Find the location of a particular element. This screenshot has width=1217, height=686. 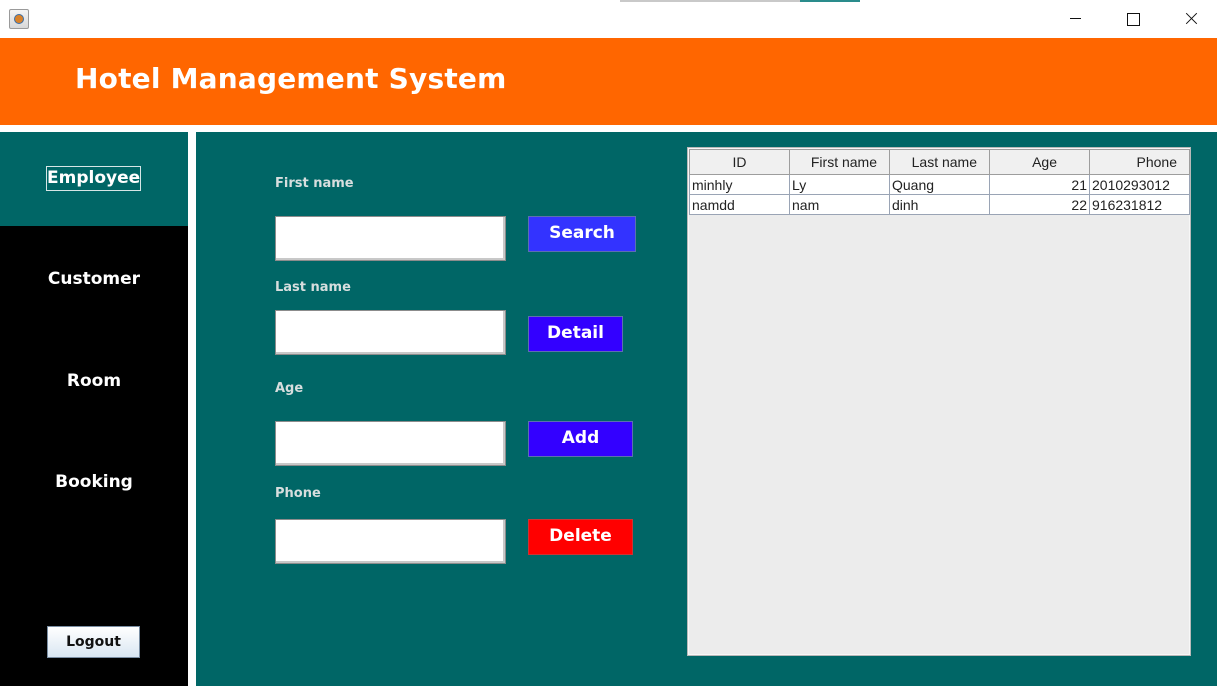

app-title: Hotel Management System is located at coordinates (291, 78).